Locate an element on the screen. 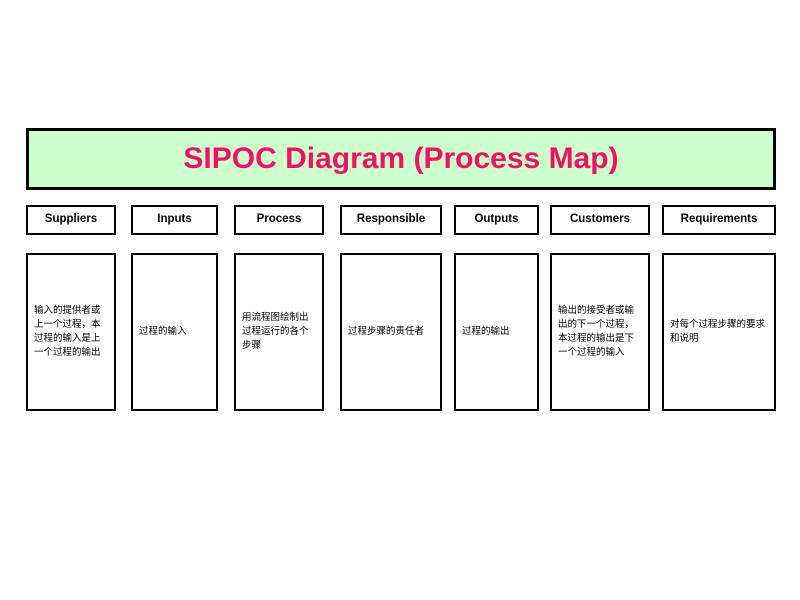  diagram-title-banner: SIPOC Diagram (Process Map) is located at coordinates (401, 159).